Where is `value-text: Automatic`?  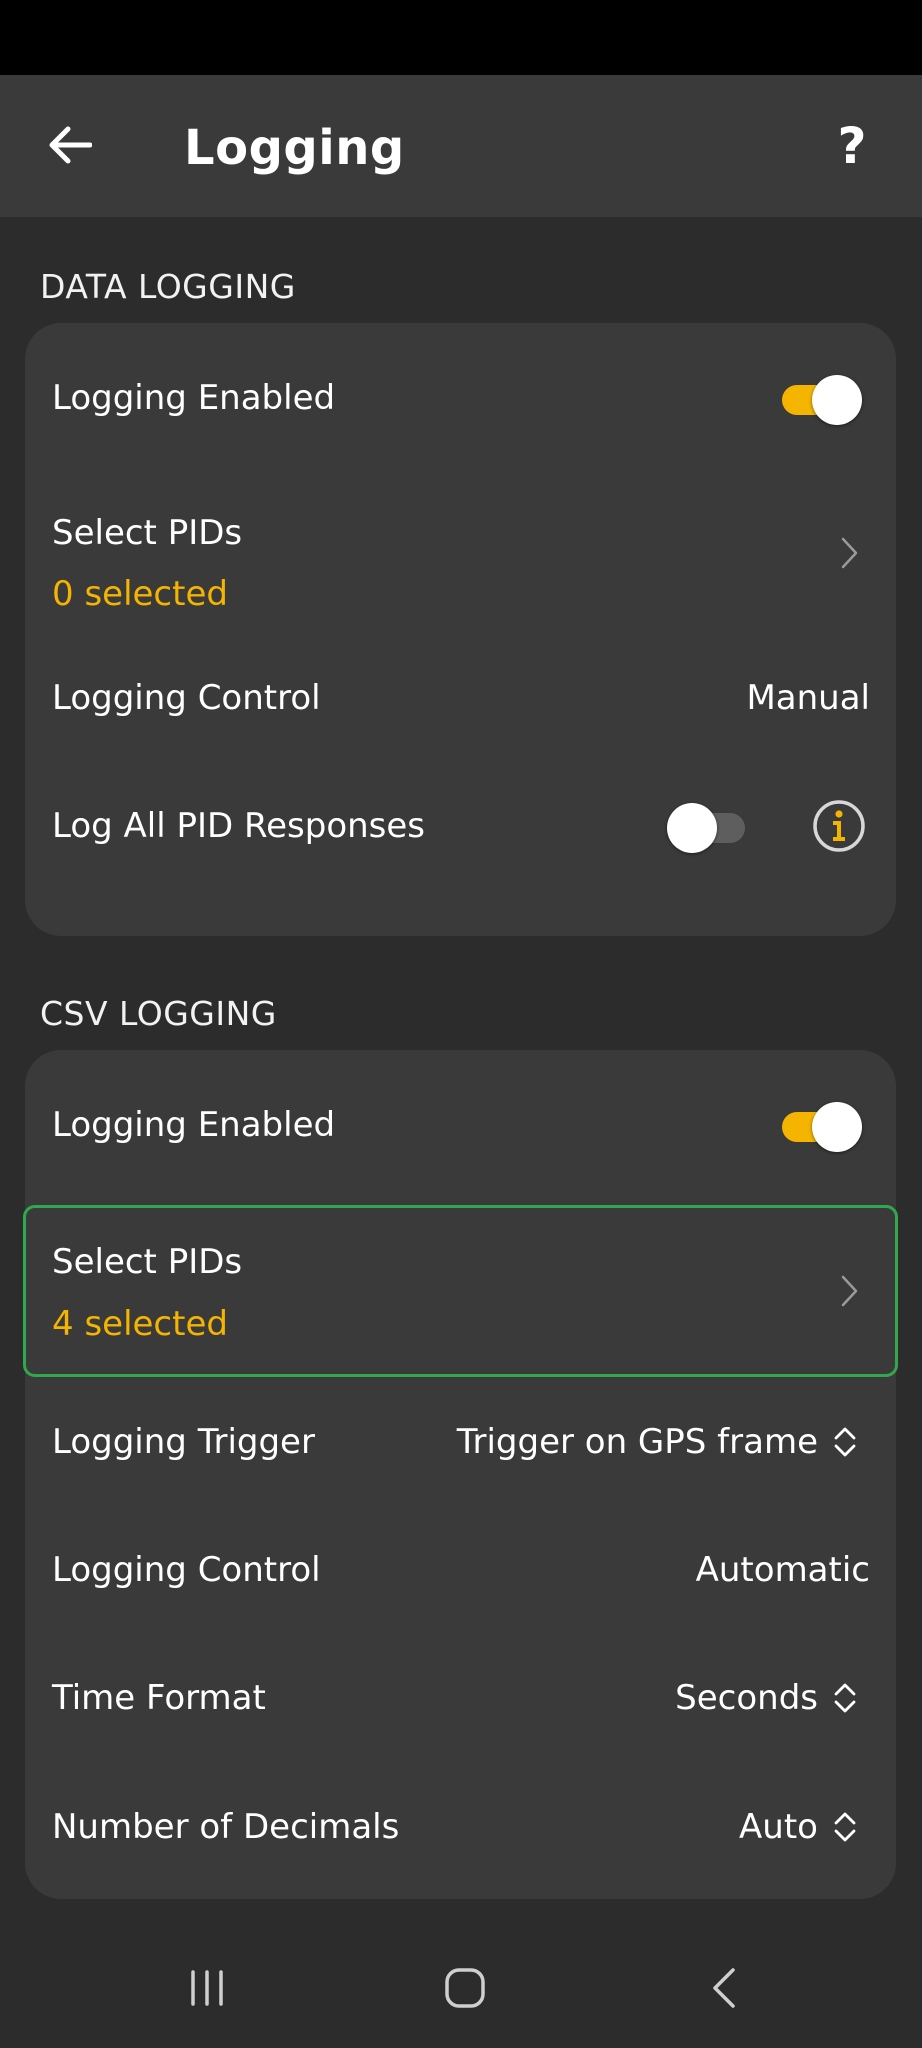 value-text: Automatic is located at coordinates (782, 1570).